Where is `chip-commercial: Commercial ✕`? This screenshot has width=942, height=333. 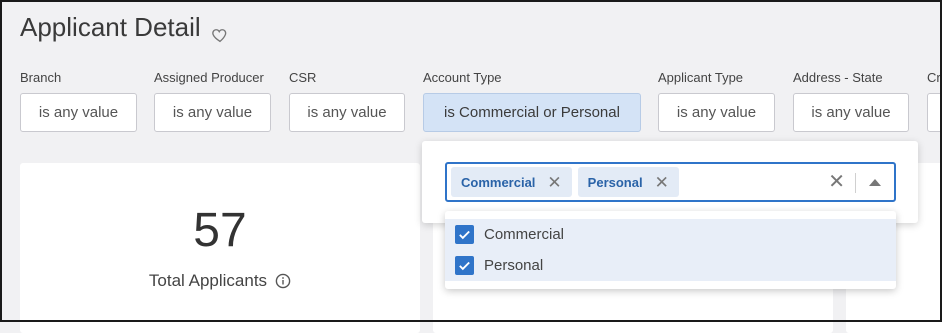 chip-commercial: Commercial ✕ is located at coordinates (511, 182).